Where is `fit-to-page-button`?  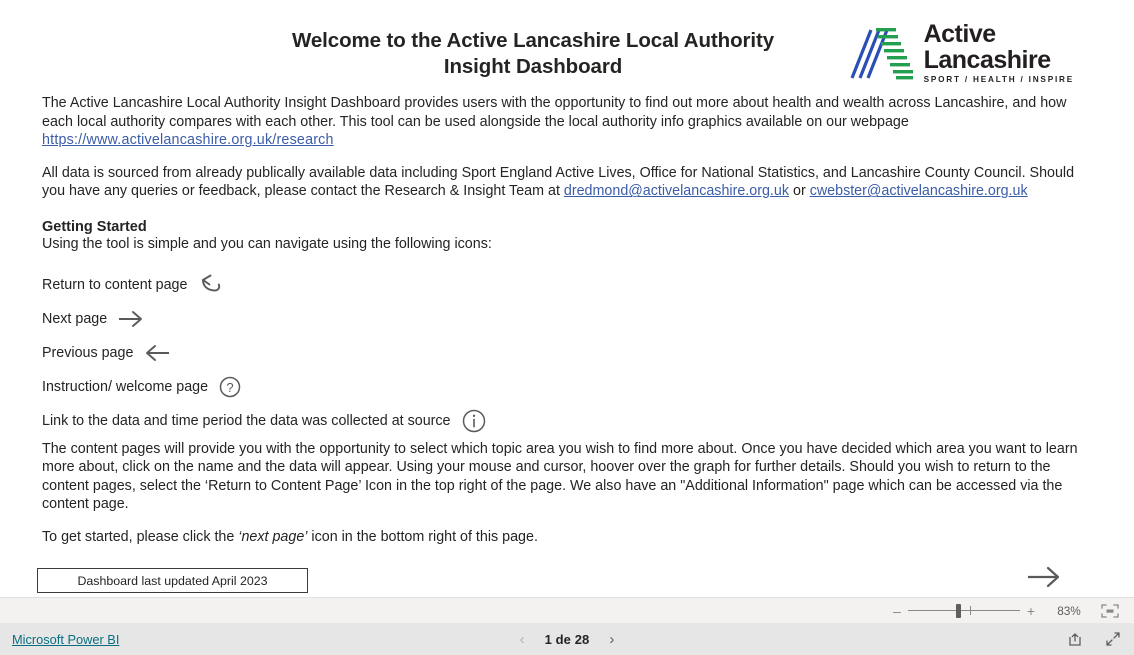 fit-to-page-button is located at coordinates (1110, 611).